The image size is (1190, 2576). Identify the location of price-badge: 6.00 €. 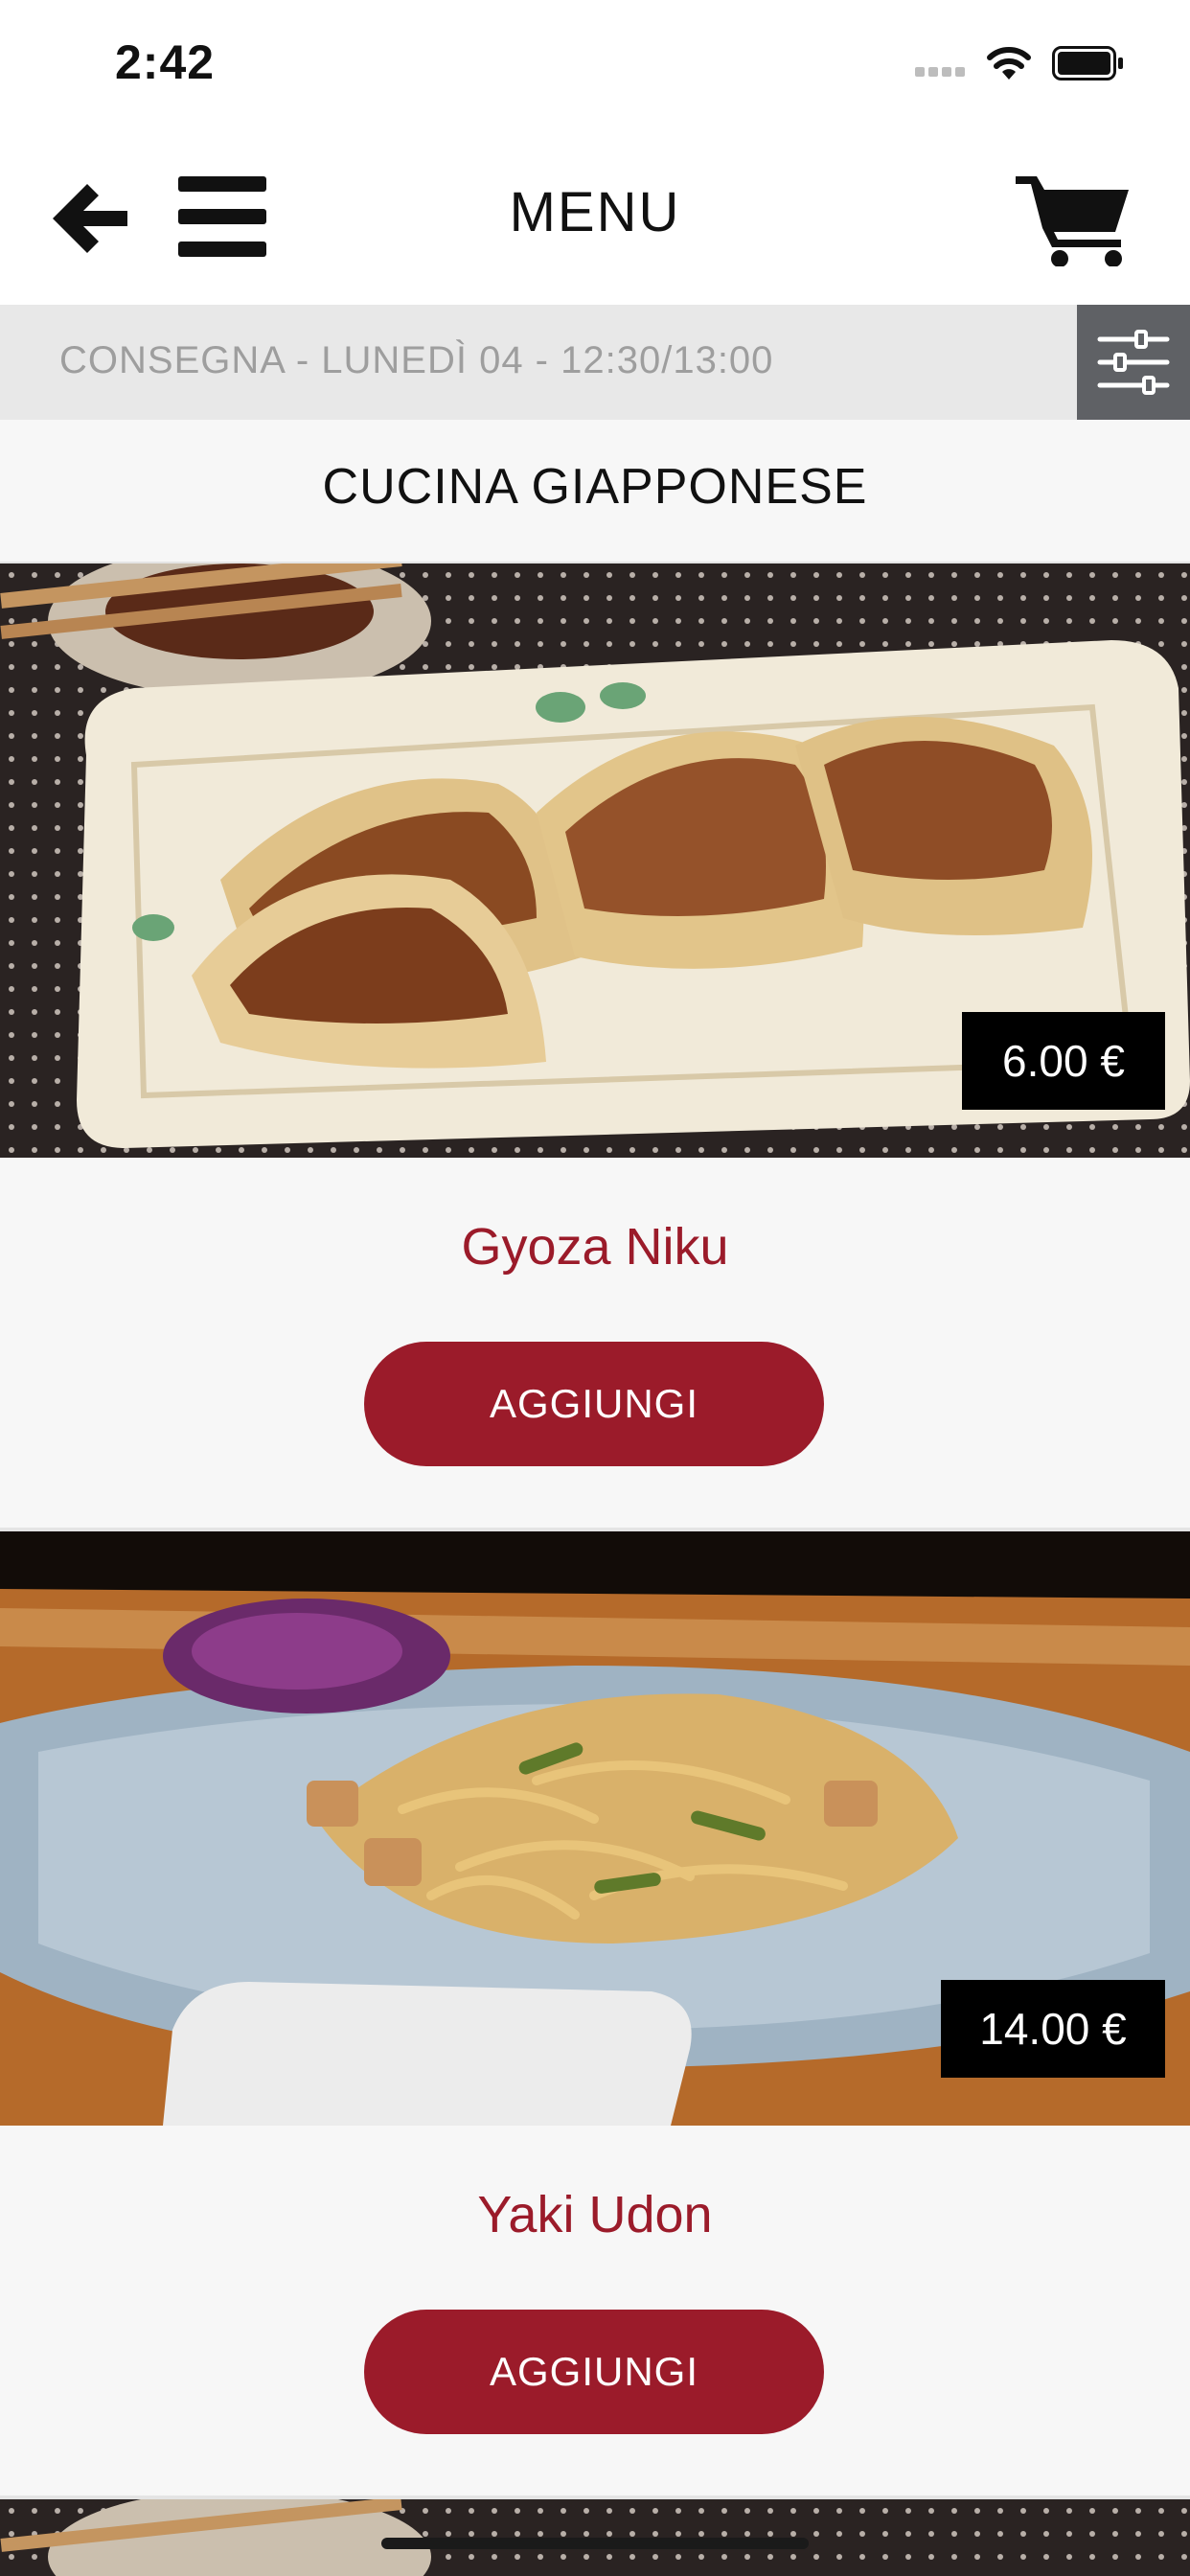
(1064, 1061).